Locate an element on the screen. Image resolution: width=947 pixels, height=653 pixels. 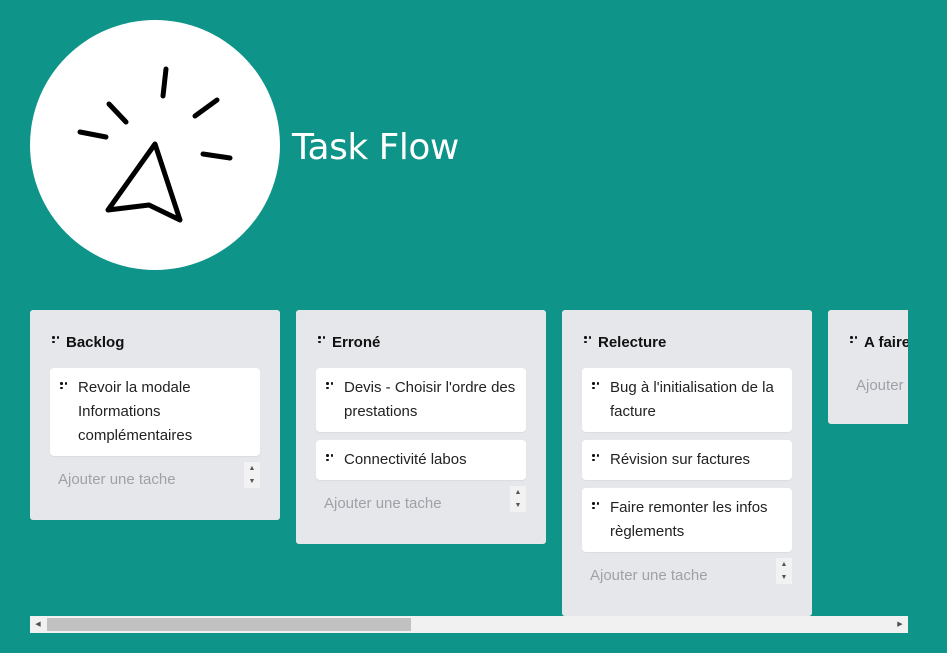
column-title: Backlog is located at coordinates (95, 342).